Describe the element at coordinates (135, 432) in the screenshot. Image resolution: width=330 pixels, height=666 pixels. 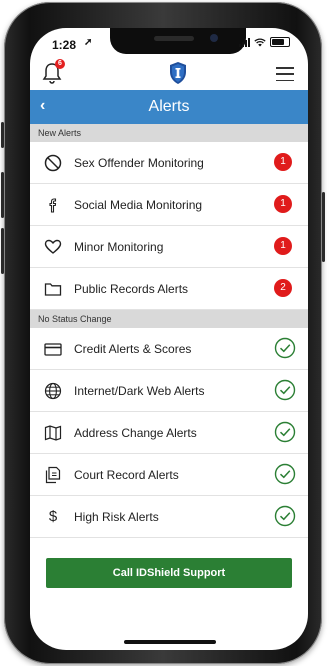
I see `list-item-label: Address Change Alerts` at that location.